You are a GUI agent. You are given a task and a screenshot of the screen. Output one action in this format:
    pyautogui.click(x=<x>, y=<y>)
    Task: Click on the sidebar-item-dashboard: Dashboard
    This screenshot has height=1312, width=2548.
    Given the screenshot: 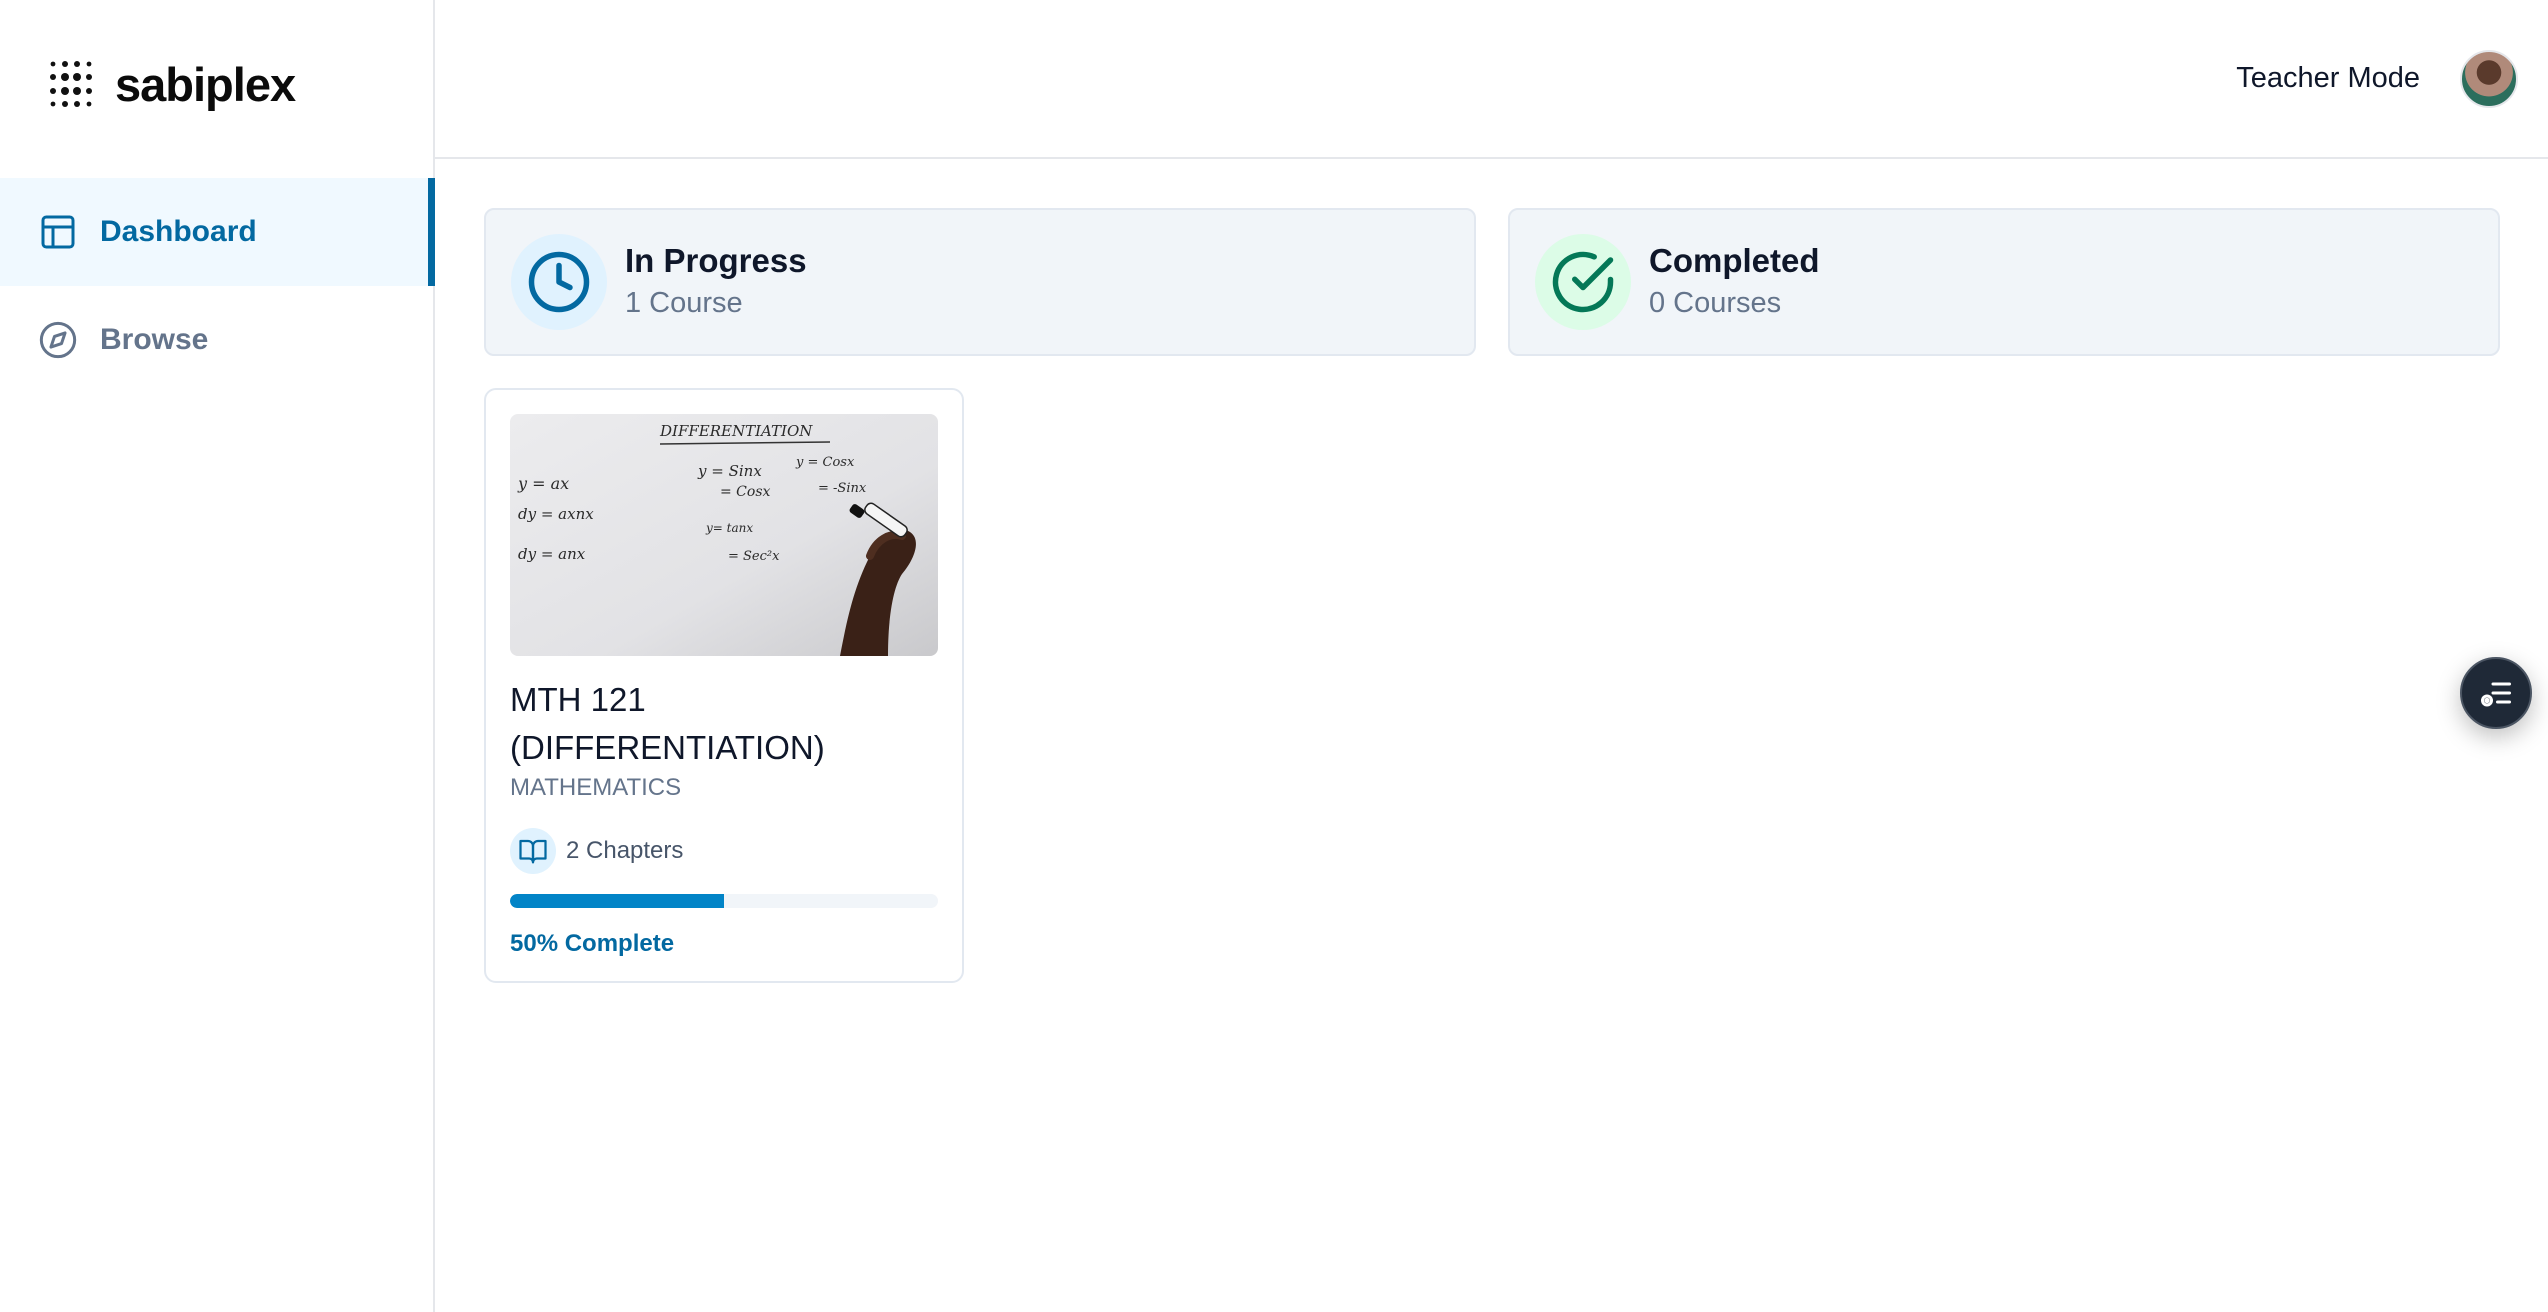 What is the action you would take?
    pyautogui.click(x=217, y=232)
    